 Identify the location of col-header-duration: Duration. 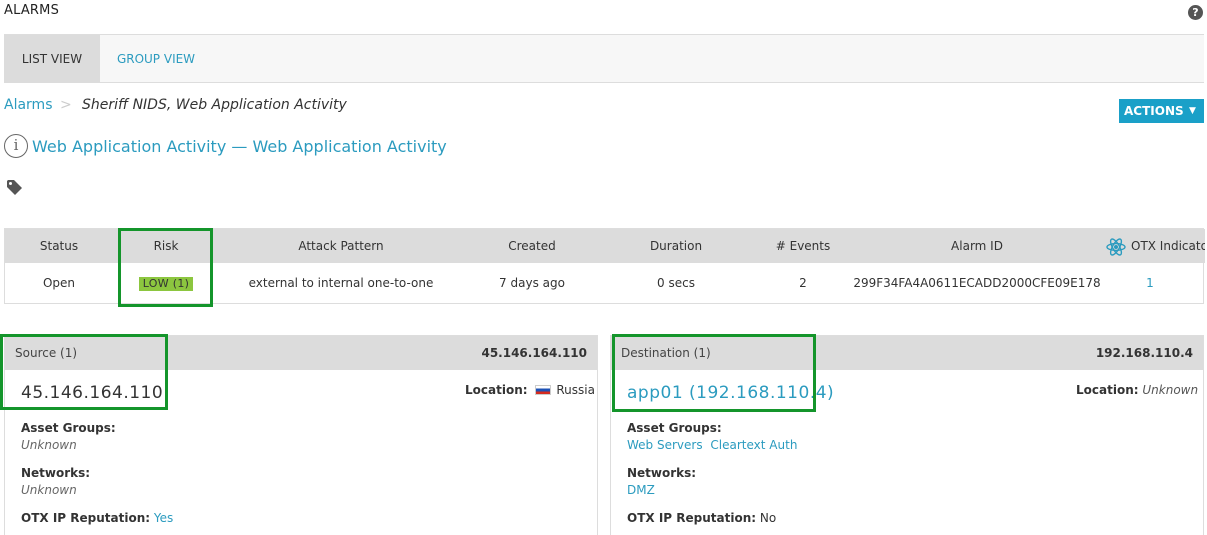
(676, 246).